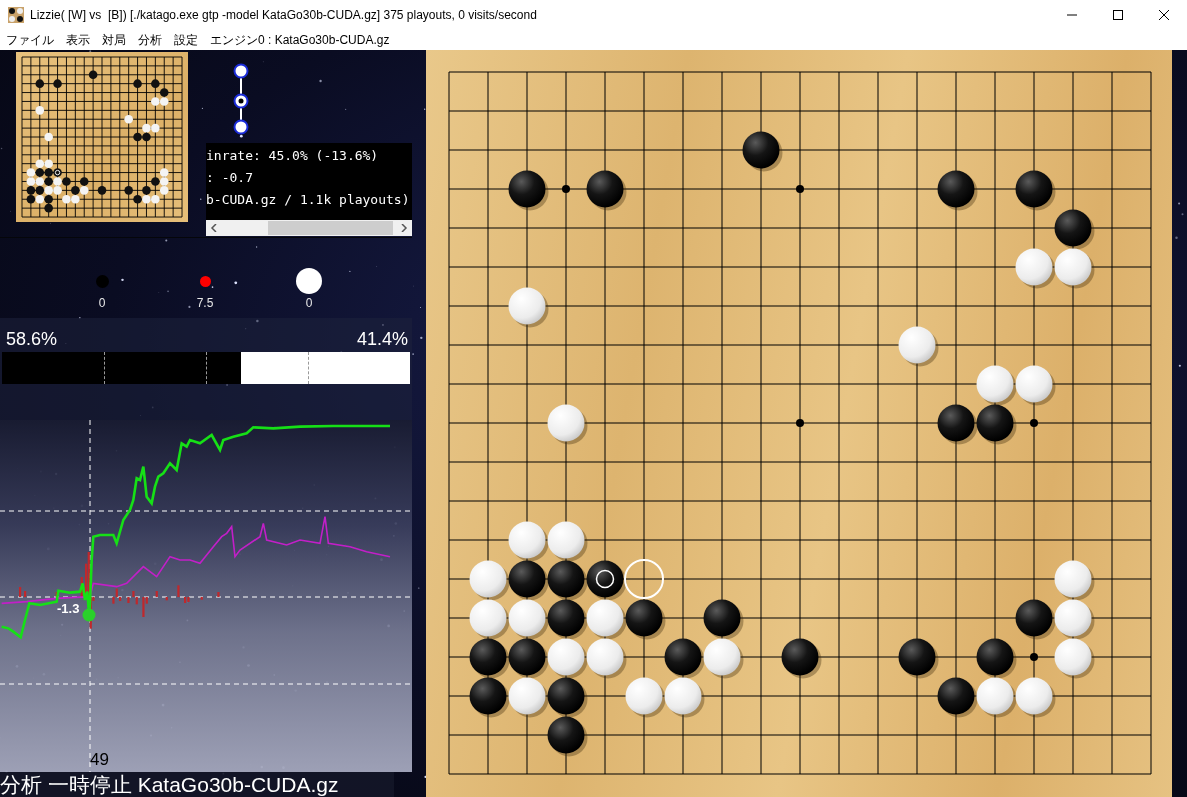 The image size is (1187, 797). Describe the element at coordinates (99, 760) in the screenshot. I see `move-number: 49` at that location.